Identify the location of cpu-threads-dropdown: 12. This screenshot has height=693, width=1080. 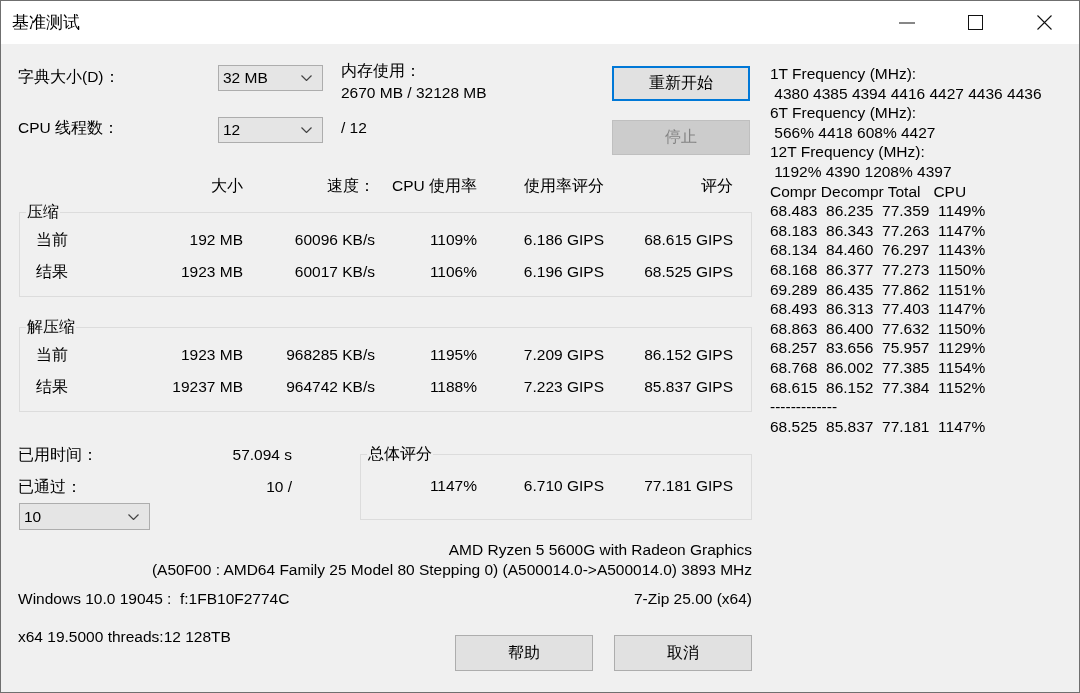
(270, 130).